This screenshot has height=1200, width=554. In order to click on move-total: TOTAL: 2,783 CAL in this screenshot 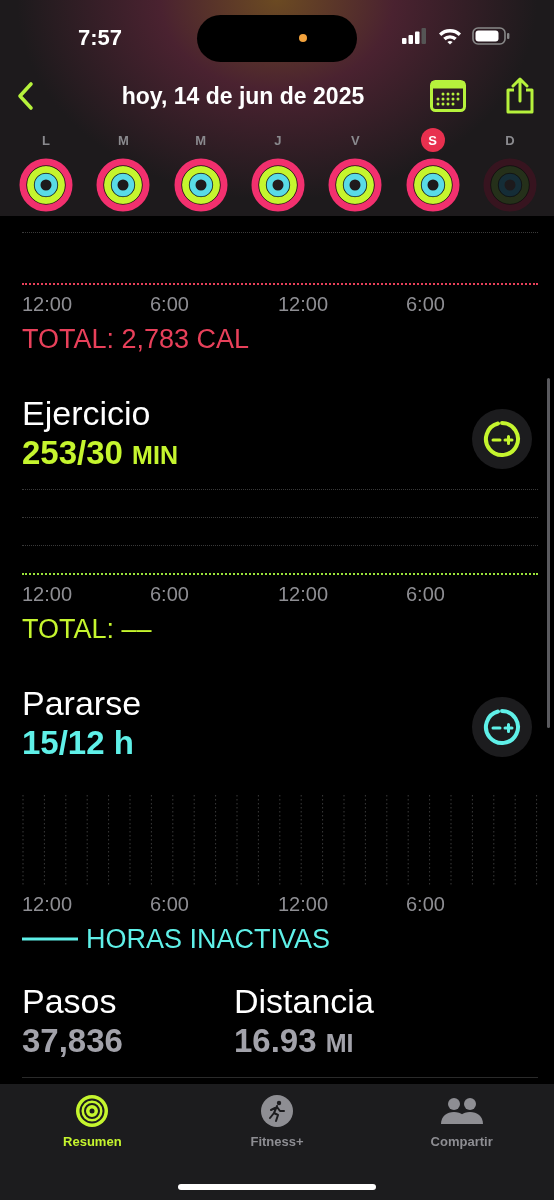, I will do `click(136, 339)`.